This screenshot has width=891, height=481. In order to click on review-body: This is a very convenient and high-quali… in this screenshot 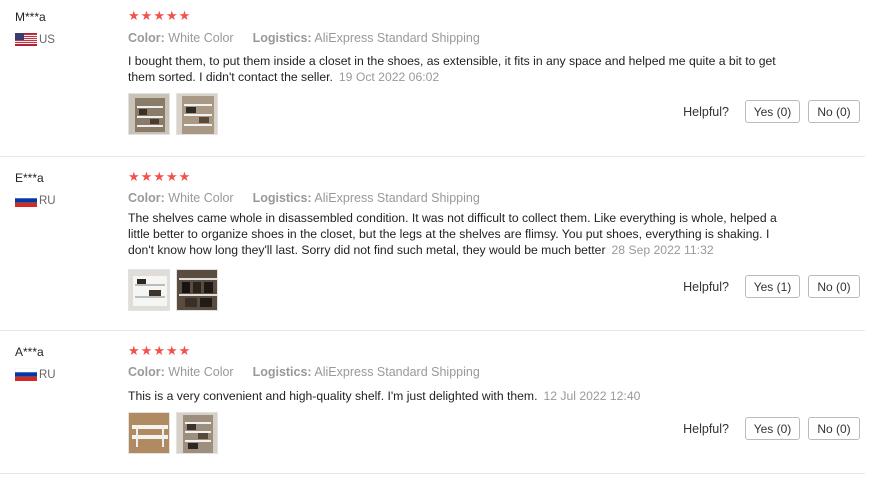, I will do `click(333, 396)`.